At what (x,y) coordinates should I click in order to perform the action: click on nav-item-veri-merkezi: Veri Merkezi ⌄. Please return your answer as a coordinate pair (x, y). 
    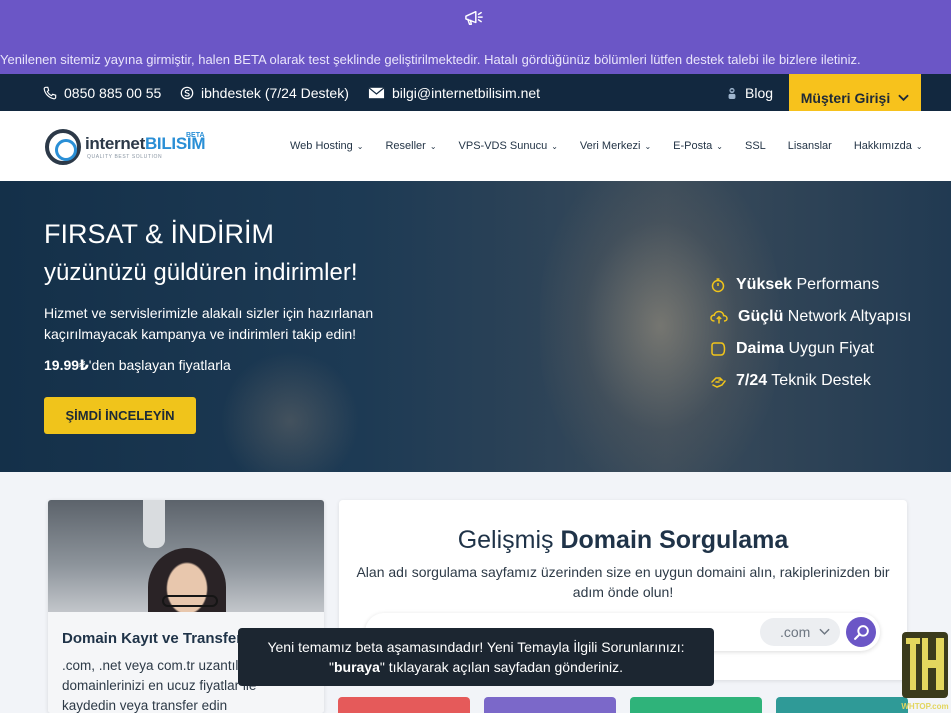
    Looking at the image, I should click on (615, 146).